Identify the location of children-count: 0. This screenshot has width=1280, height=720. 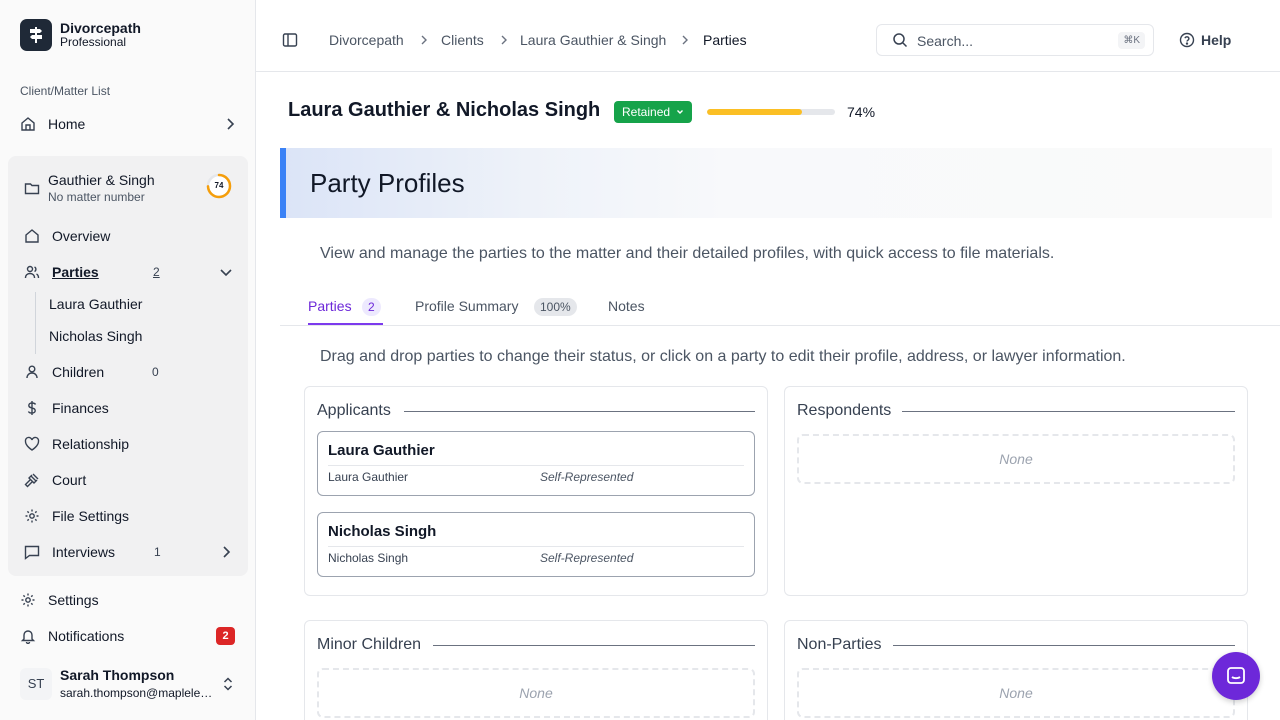
(155, 372).